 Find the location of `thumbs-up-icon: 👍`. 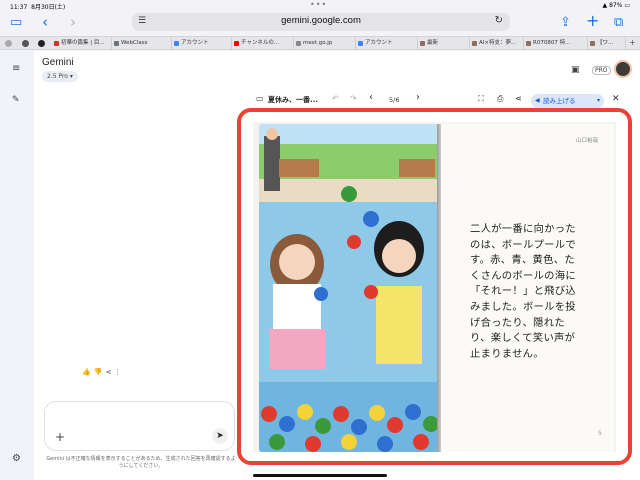

thumbs-up-icon: 👍 is located at coordinates (88, 372).